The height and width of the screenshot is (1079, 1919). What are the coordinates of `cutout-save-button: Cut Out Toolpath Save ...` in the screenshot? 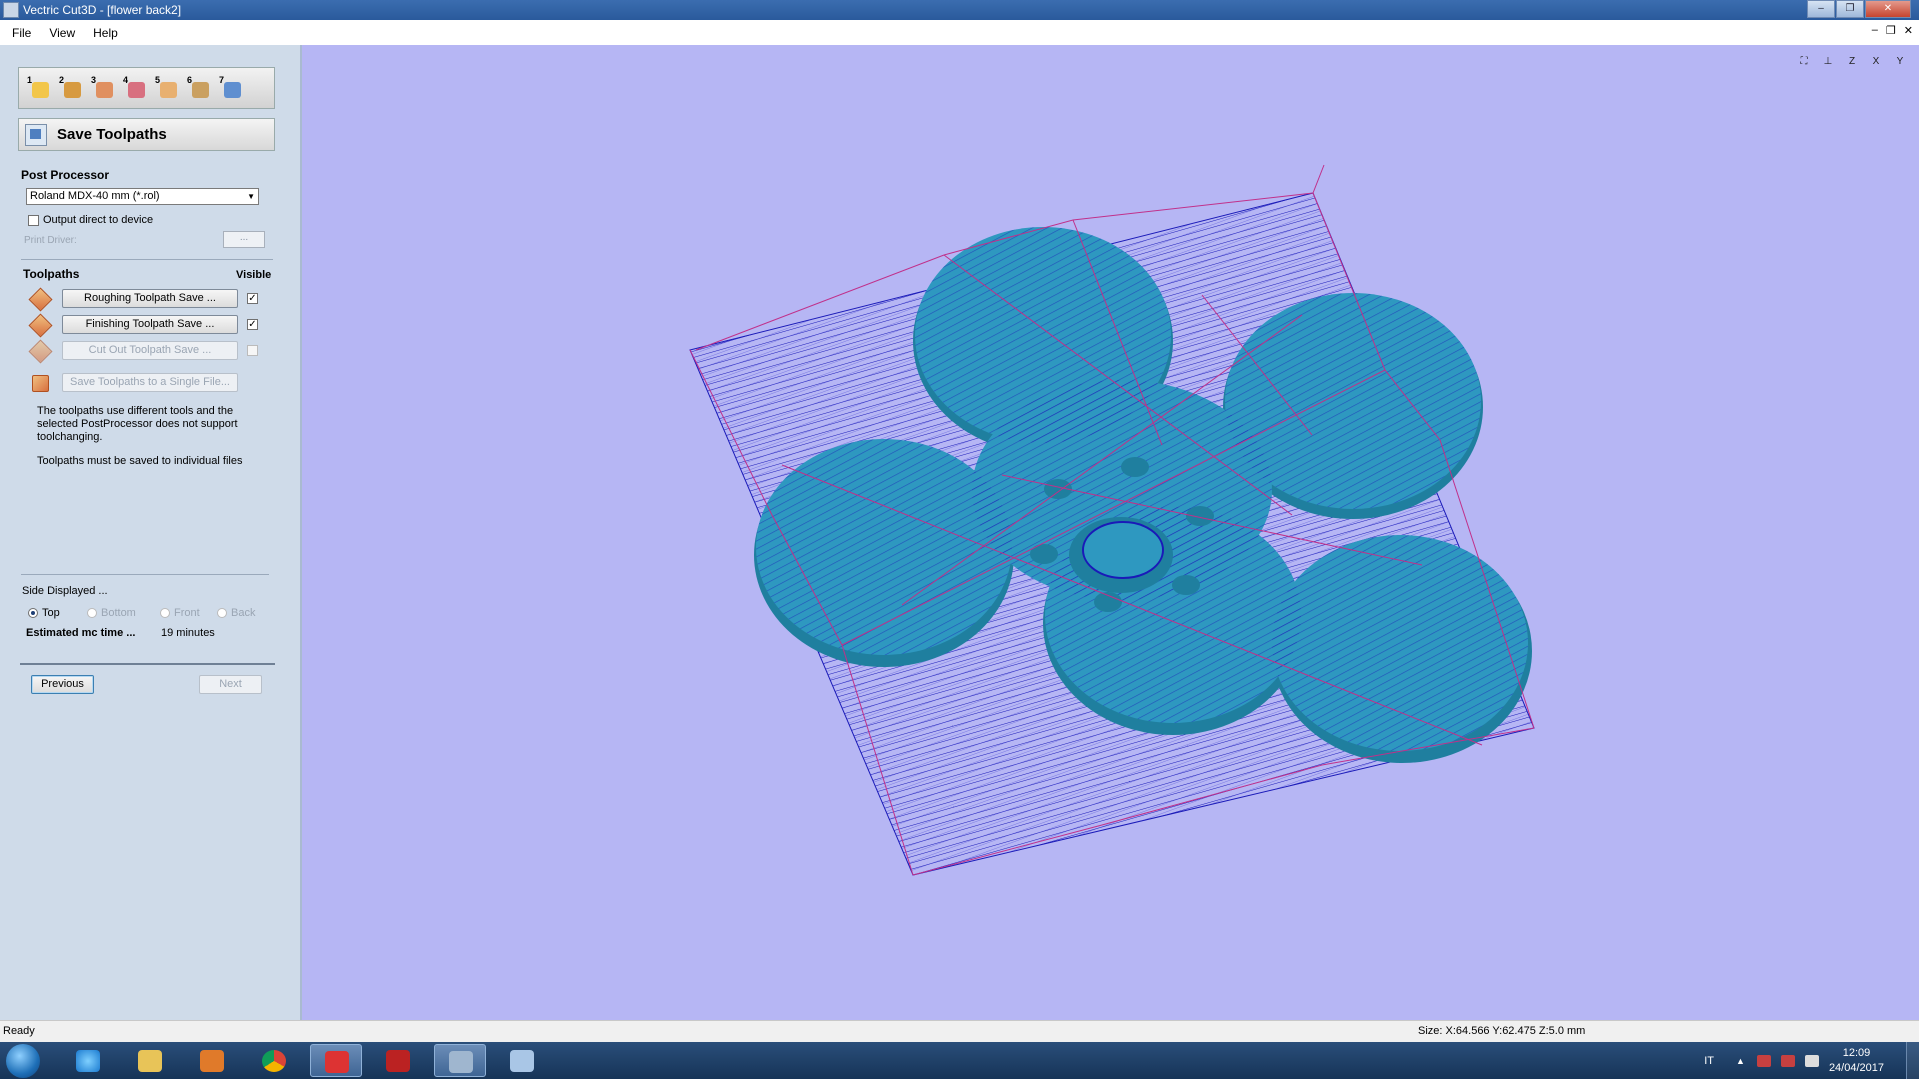 It's located at (150, 350).